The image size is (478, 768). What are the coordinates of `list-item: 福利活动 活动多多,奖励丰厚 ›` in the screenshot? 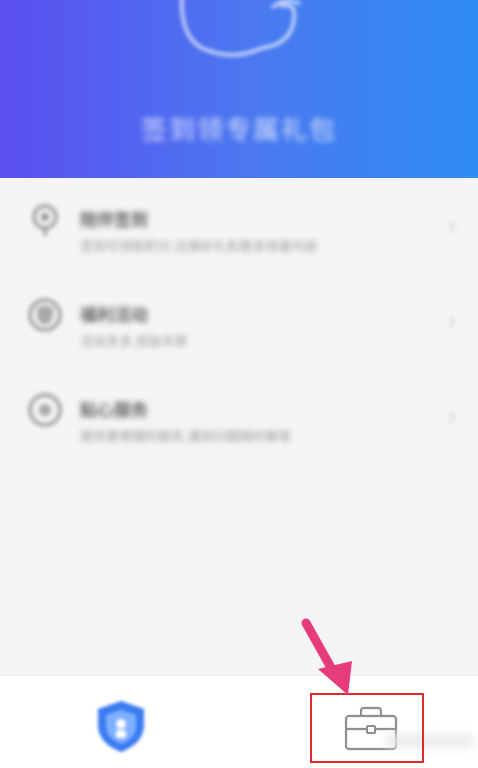 It's located at (239, 320).